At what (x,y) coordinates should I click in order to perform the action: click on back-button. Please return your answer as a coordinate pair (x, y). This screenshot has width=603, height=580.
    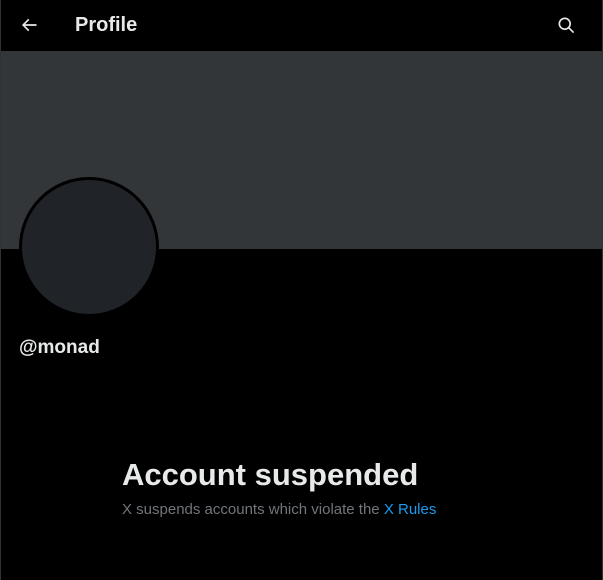
    Looking at the image, I should click on (29, 25).